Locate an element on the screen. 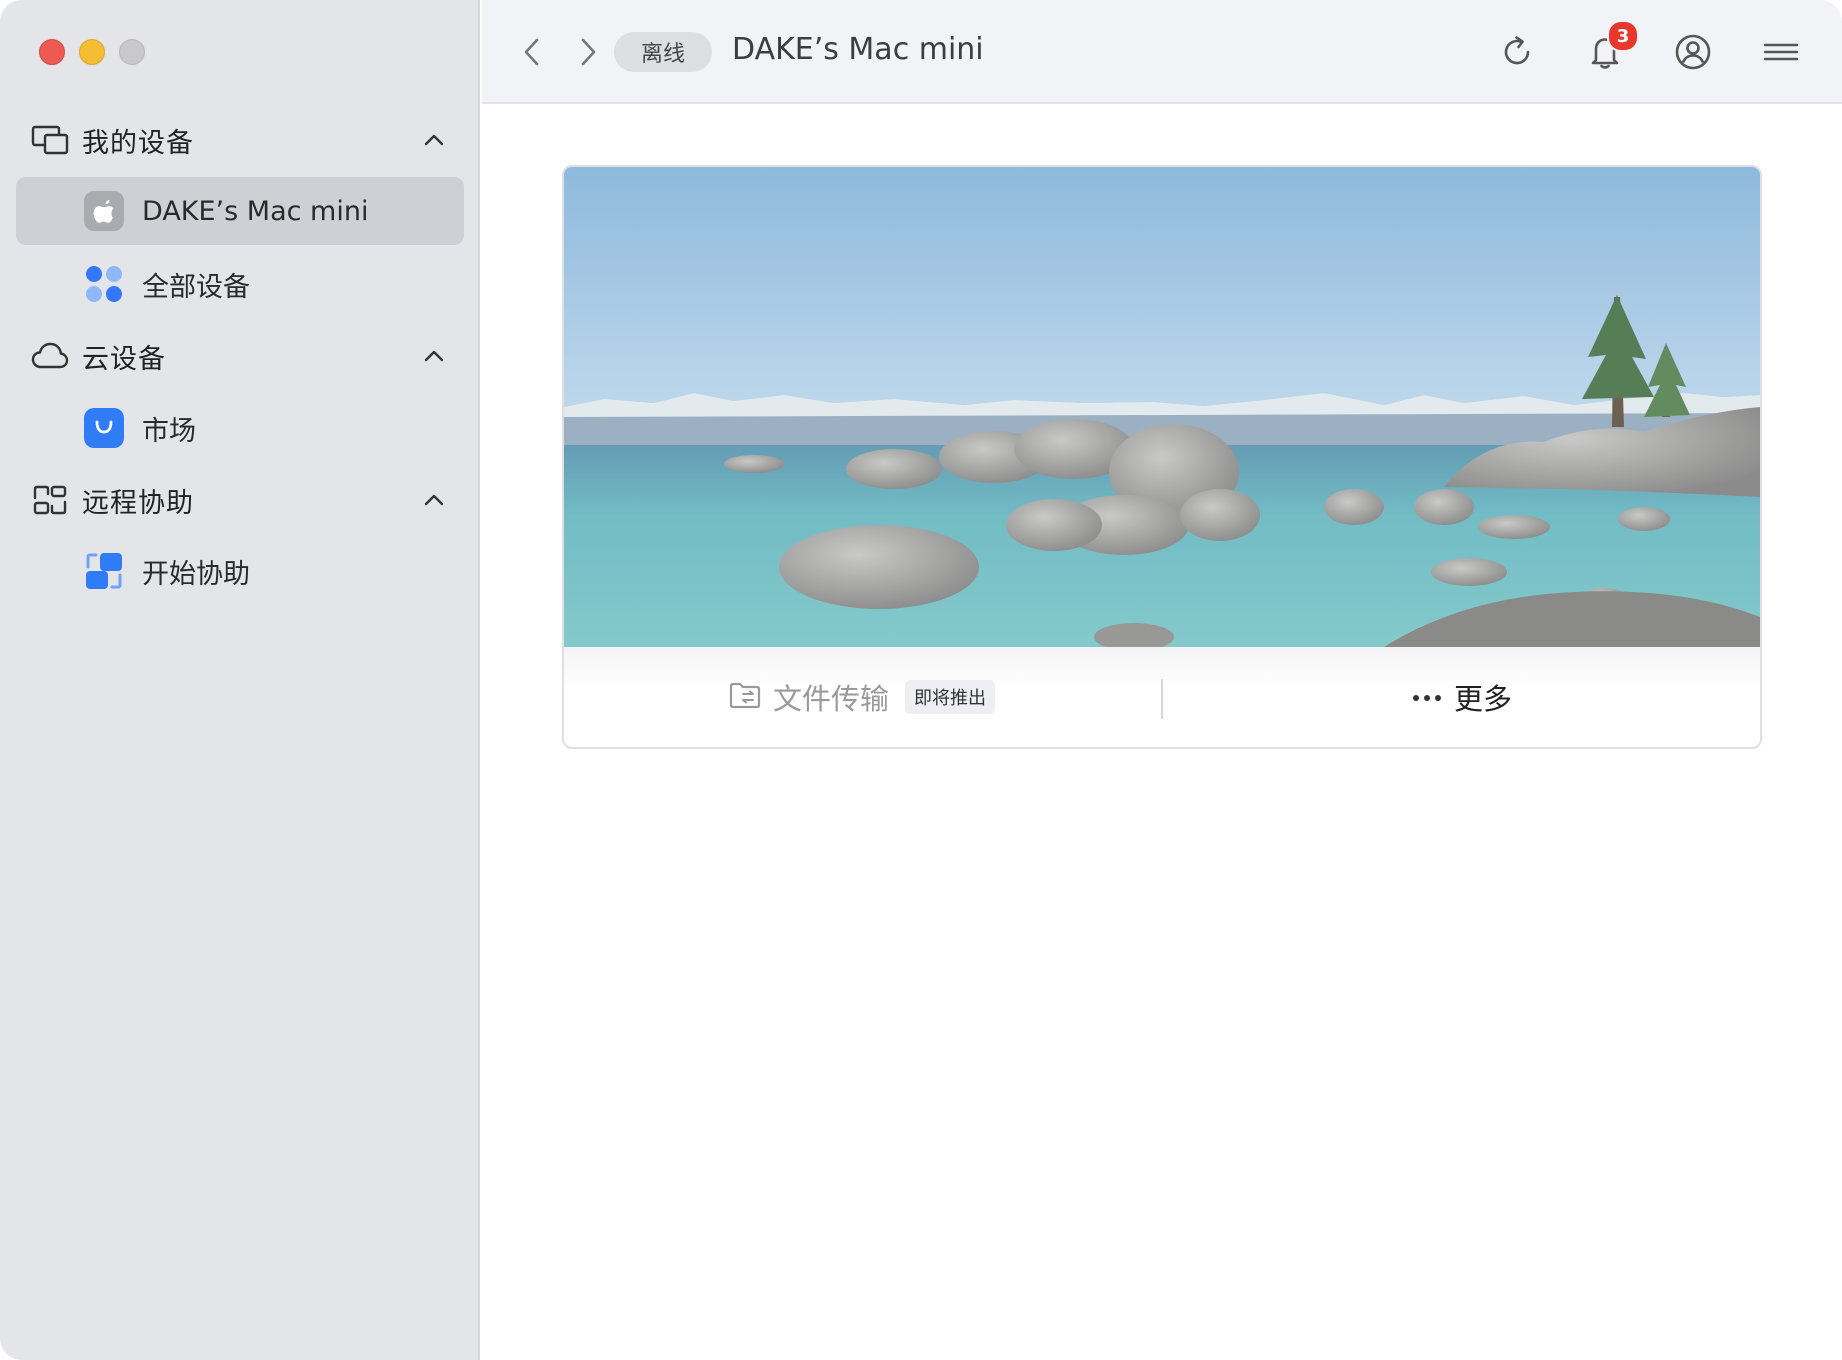 This screenshot has width=1842, height=1360. more-button: 更多 is located at coordinates (1462, 697).